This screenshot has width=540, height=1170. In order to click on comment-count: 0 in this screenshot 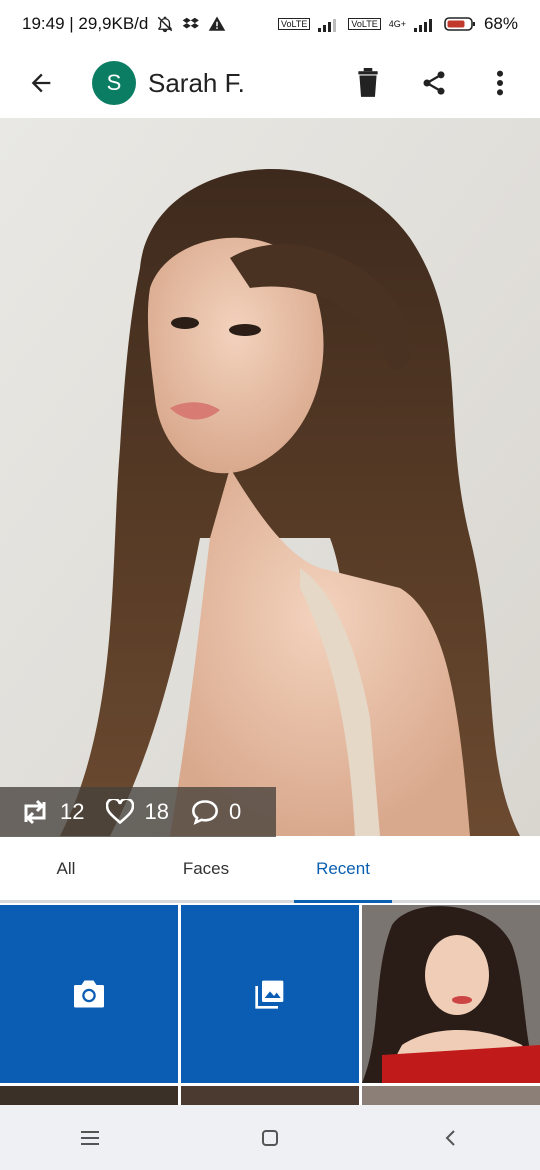, I will do `click(235, 811)`.